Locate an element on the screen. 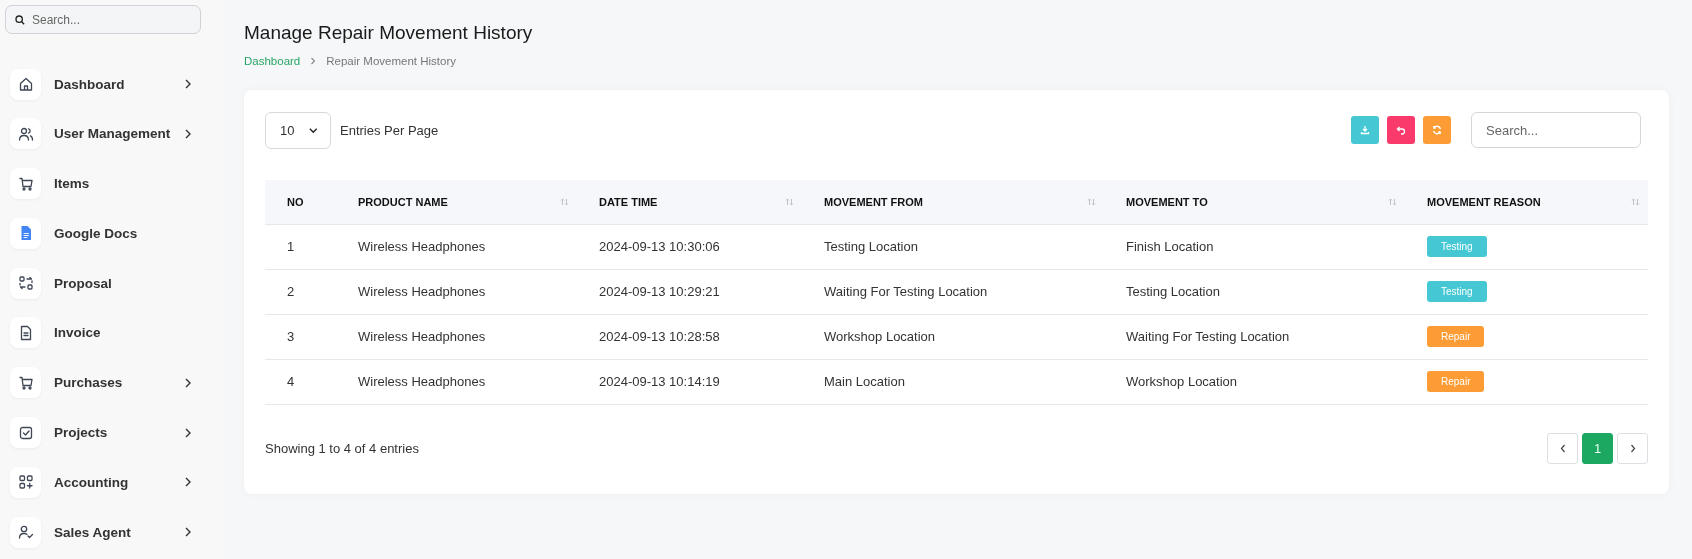 The image size is (1692, 559). table-cell: 1 is located at coordinates (300, 246).